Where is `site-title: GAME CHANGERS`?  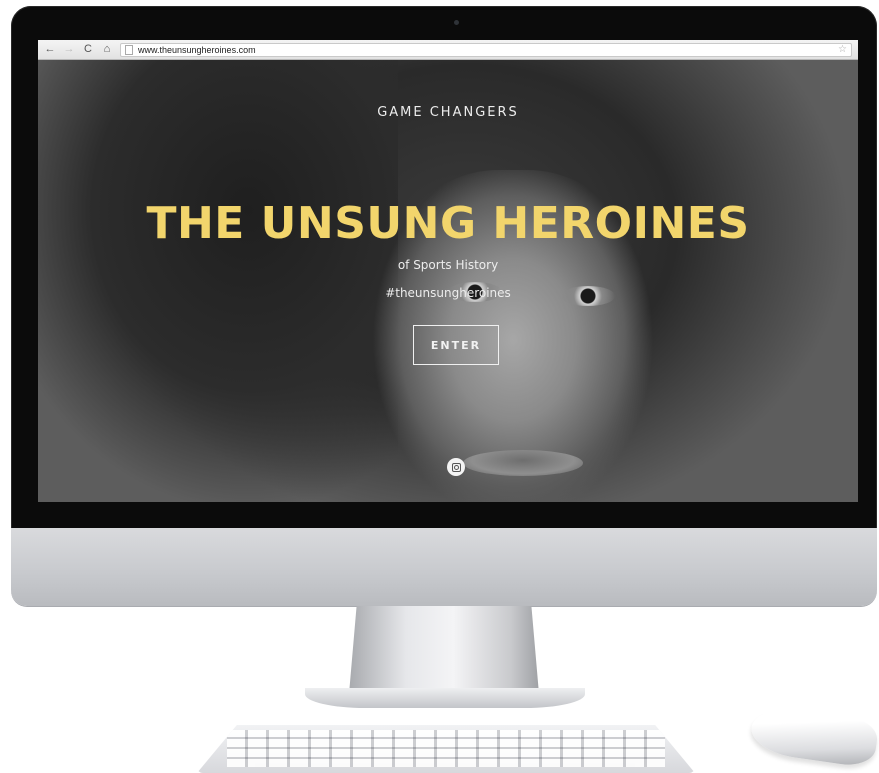 site-title: GAME CHANGERS is located at coordinates (448, 112).